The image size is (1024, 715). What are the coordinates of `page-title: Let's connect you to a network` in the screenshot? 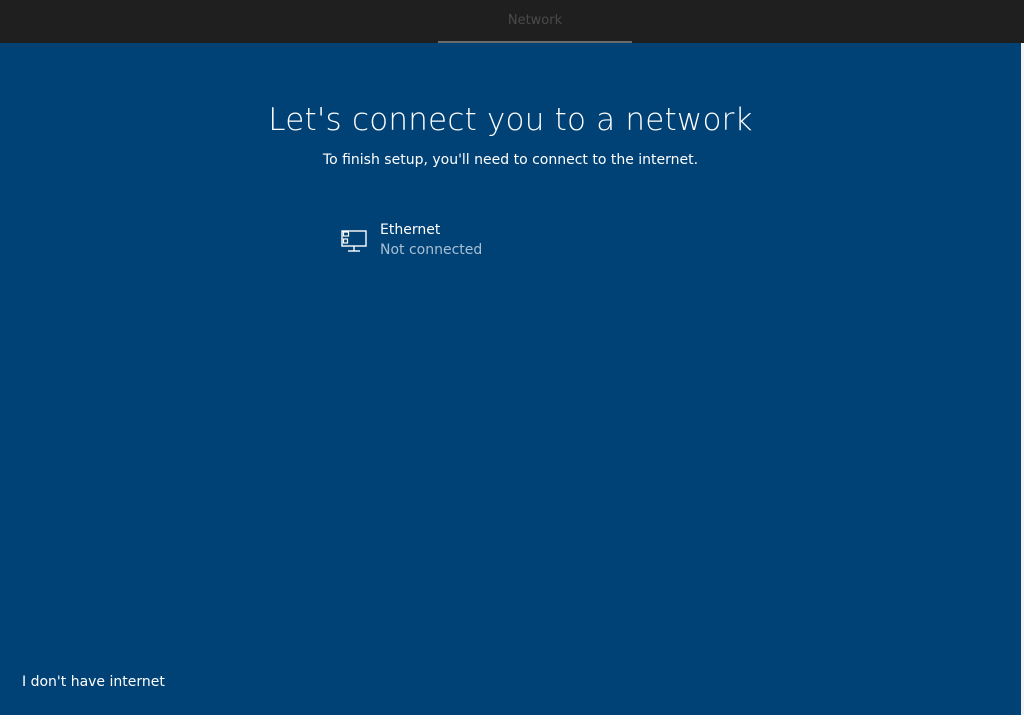 It's located at (510, 120).